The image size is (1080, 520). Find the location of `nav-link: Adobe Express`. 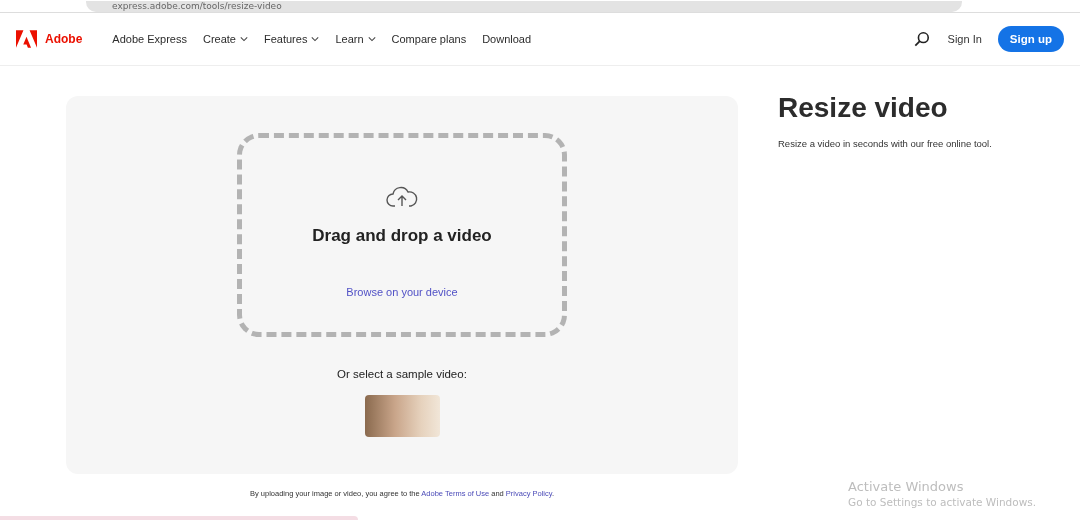

nav-link: Adobe Express is located at coordinates (149, 39).